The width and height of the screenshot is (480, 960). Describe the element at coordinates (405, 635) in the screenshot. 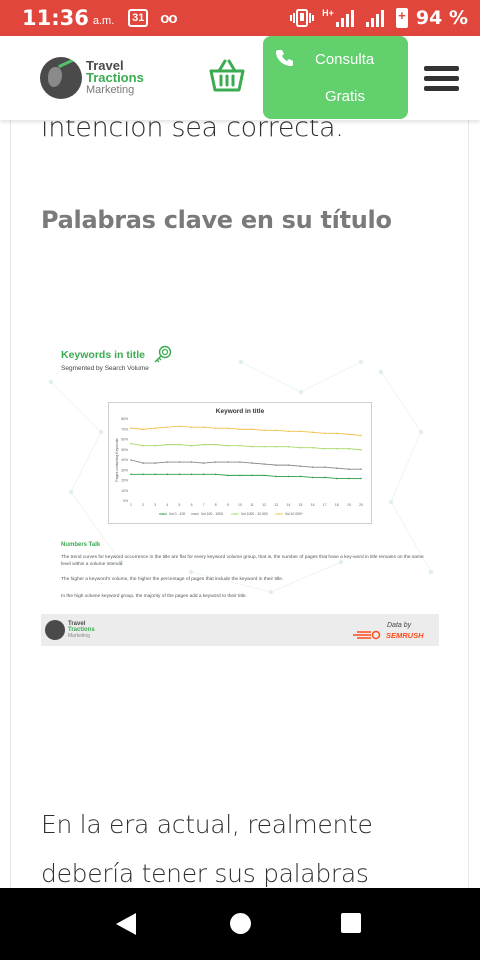

I see `semrush-brand: SEMRUSH` at that location.